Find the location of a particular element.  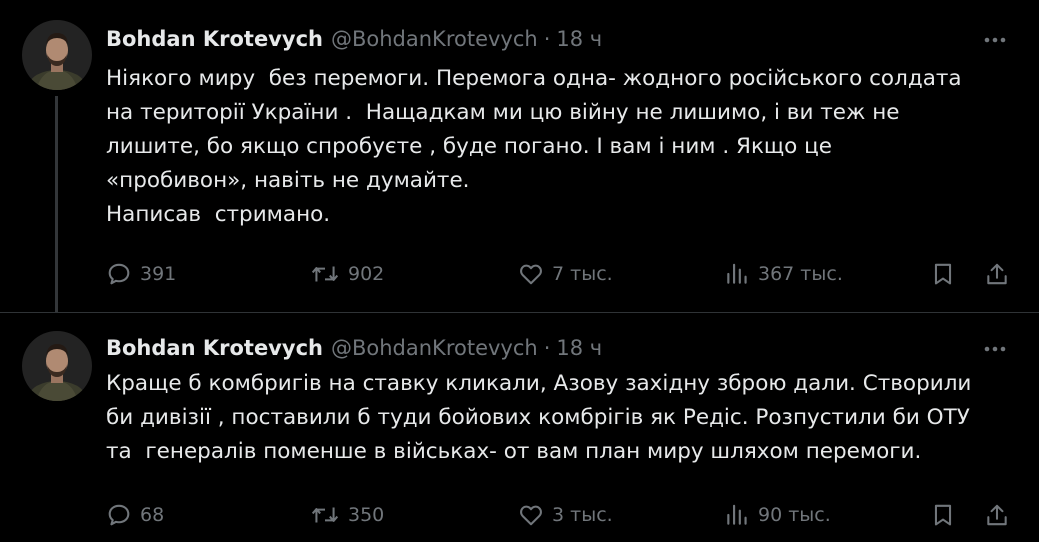

tweet-text-line: Написав стримано. is located at coordinates (218, 214).